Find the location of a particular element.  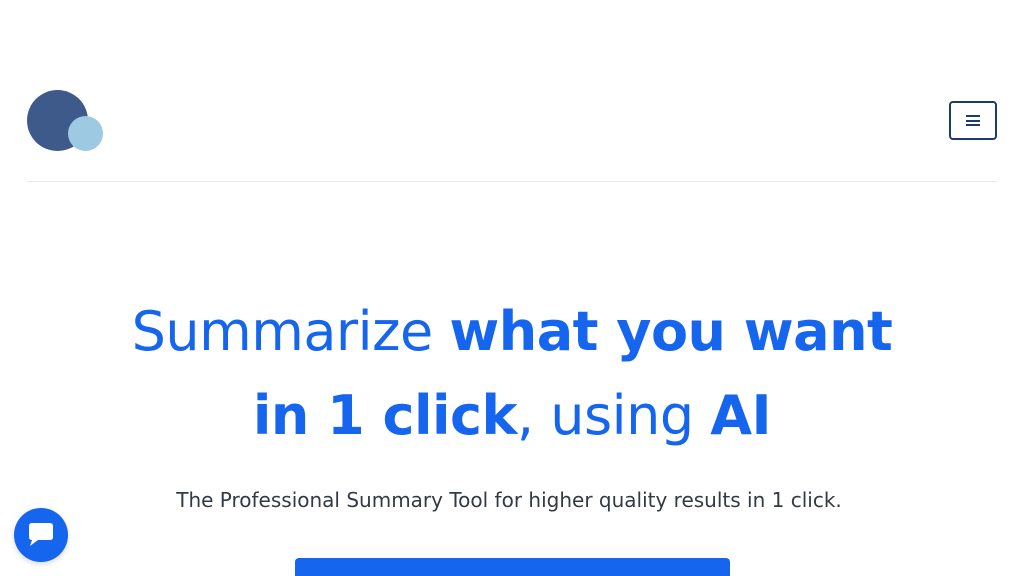

chat-bubble-icon is located at coordinates (41, 534).